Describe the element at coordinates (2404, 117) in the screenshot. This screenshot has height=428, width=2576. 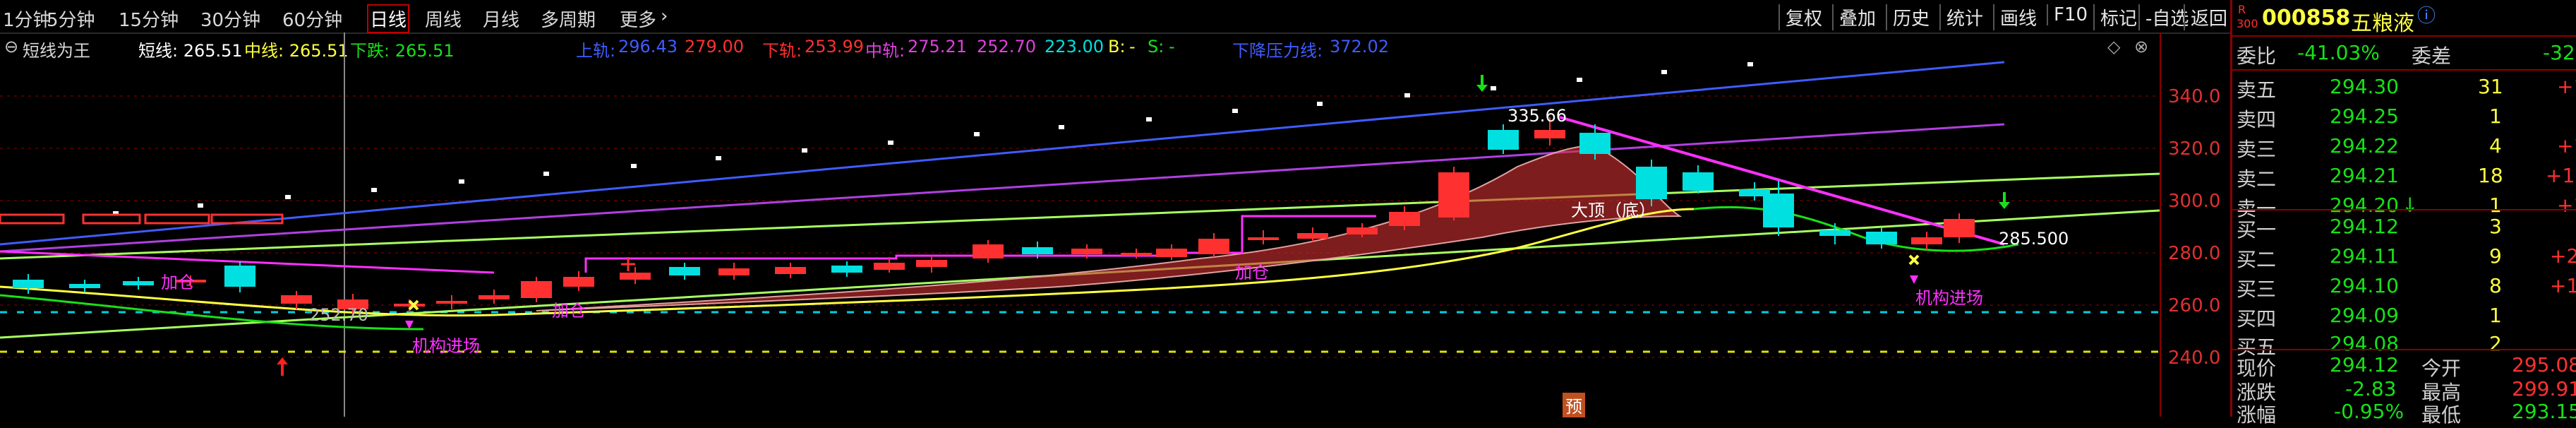
I see `ask-row: 卖四 294.25 1` at that location.